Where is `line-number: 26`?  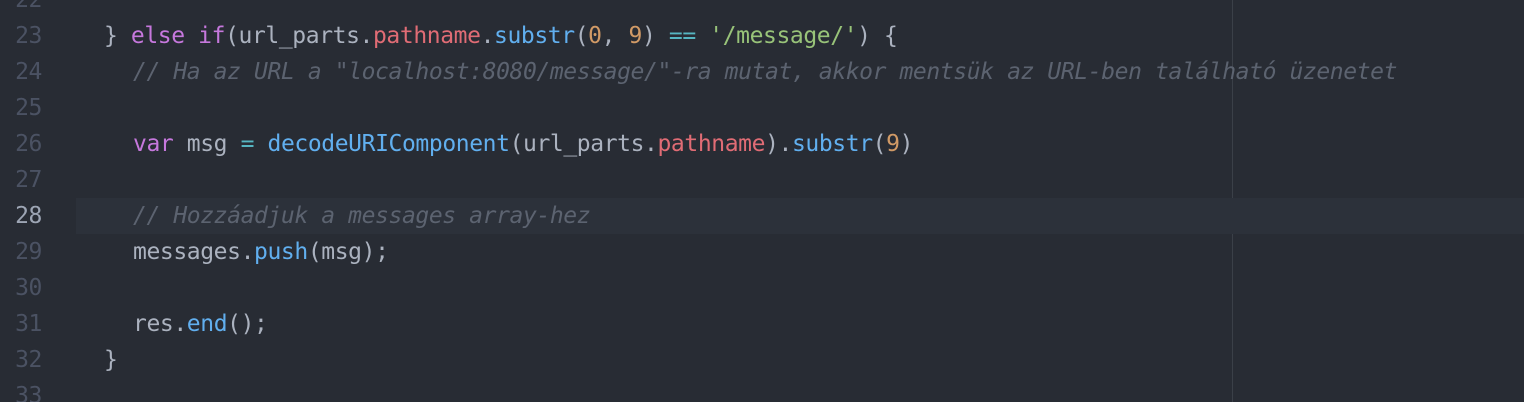 line-number: 26 is located at coordinates (28, 144).